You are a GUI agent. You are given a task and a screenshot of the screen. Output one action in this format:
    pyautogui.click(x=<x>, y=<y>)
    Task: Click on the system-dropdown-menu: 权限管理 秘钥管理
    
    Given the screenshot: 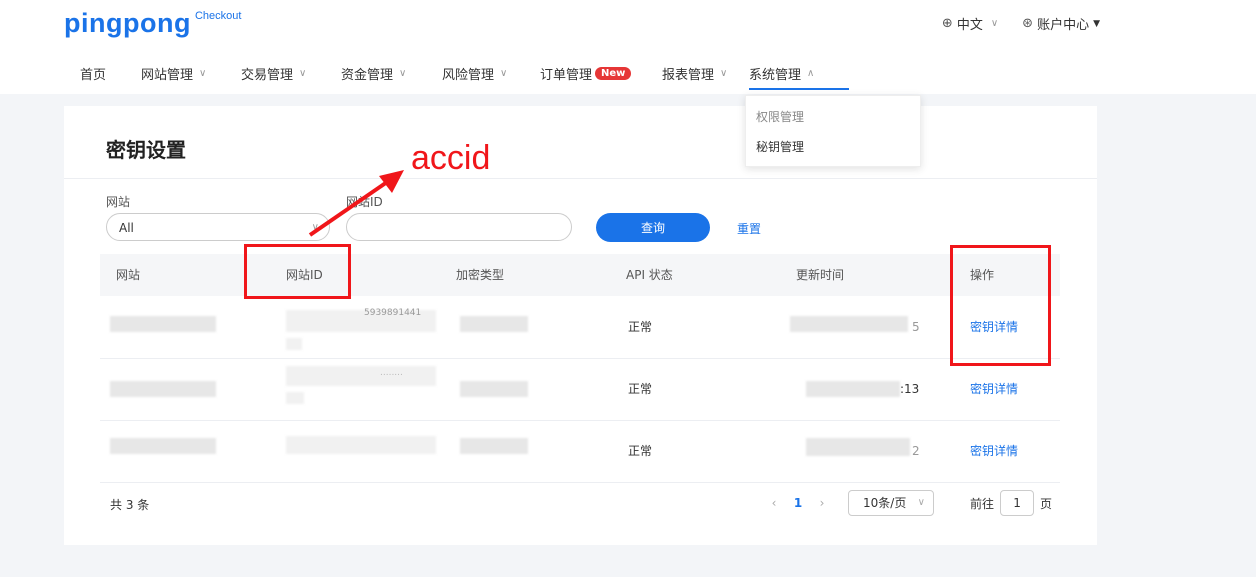 What is the action you would take?
    pyautogui.click(x=833, y=131)
    